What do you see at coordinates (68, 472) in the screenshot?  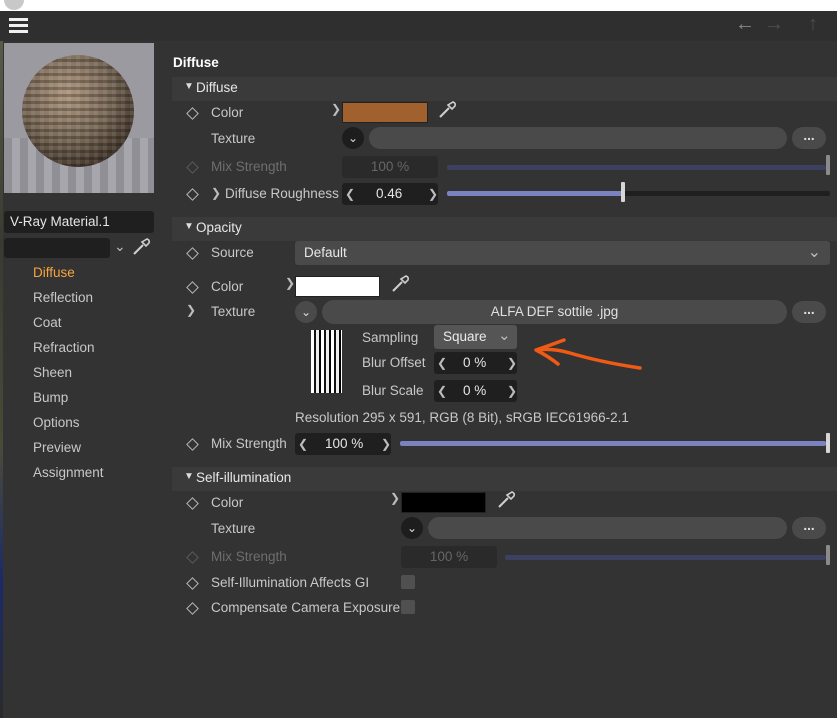 I see `sidebar-item-assignment: Assignment` at bounding box center [68, 472].